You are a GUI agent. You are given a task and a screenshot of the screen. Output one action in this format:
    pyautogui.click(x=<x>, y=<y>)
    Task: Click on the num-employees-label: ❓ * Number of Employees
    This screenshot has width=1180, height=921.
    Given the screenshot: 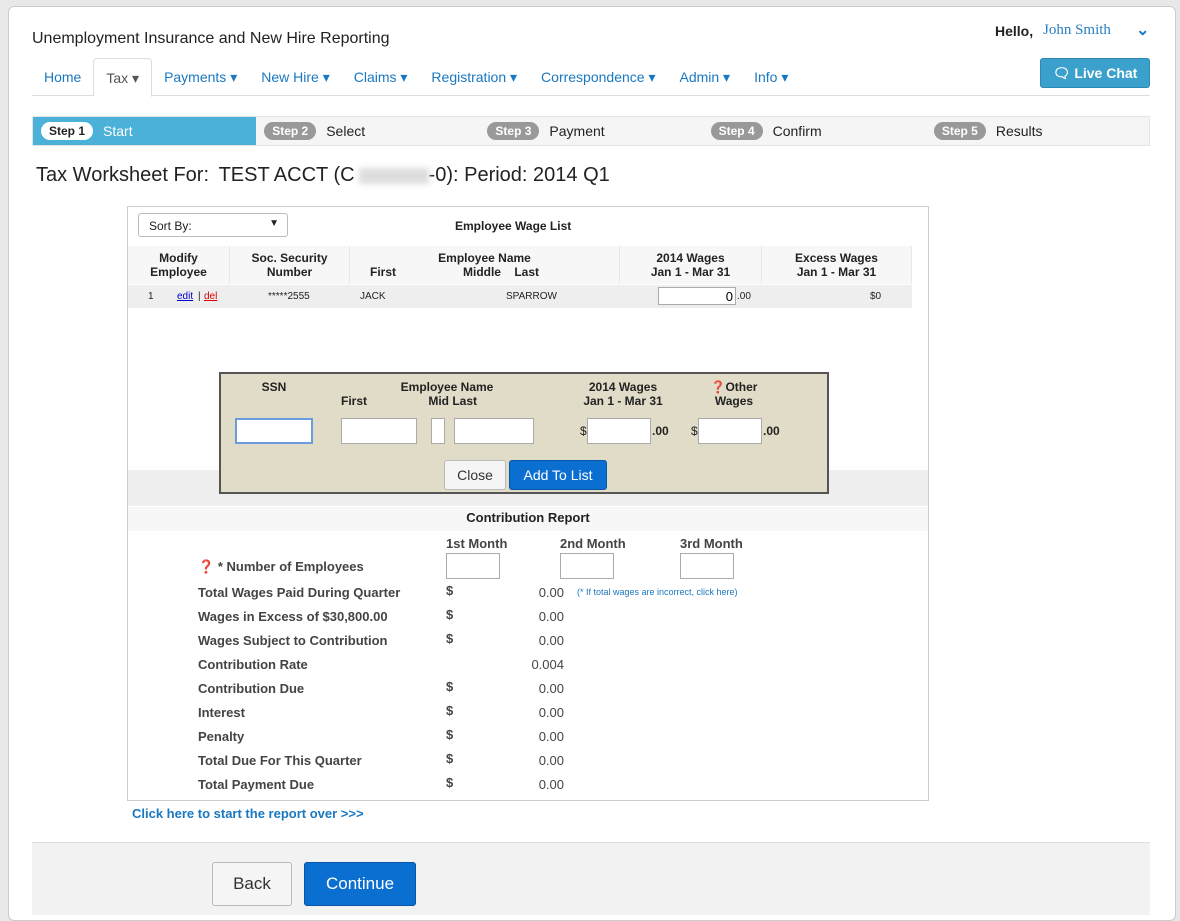 What is the action you would take?
    pyautogui.click(x=281, y=567)
    